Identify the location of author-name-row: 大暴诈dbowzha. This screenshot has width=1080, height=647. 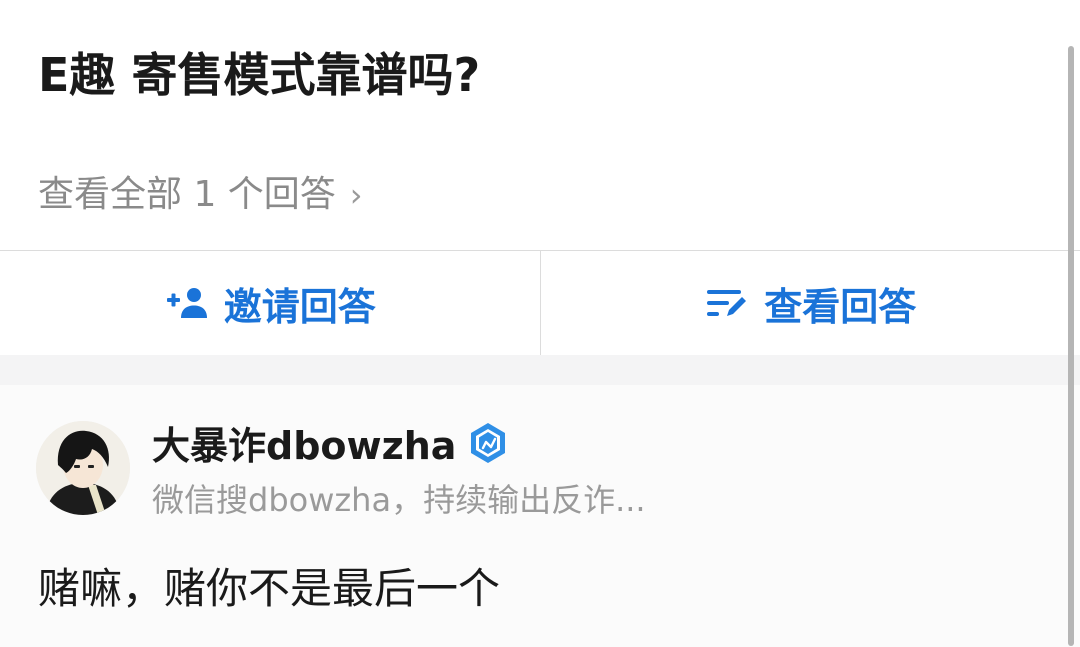
(331, 446).